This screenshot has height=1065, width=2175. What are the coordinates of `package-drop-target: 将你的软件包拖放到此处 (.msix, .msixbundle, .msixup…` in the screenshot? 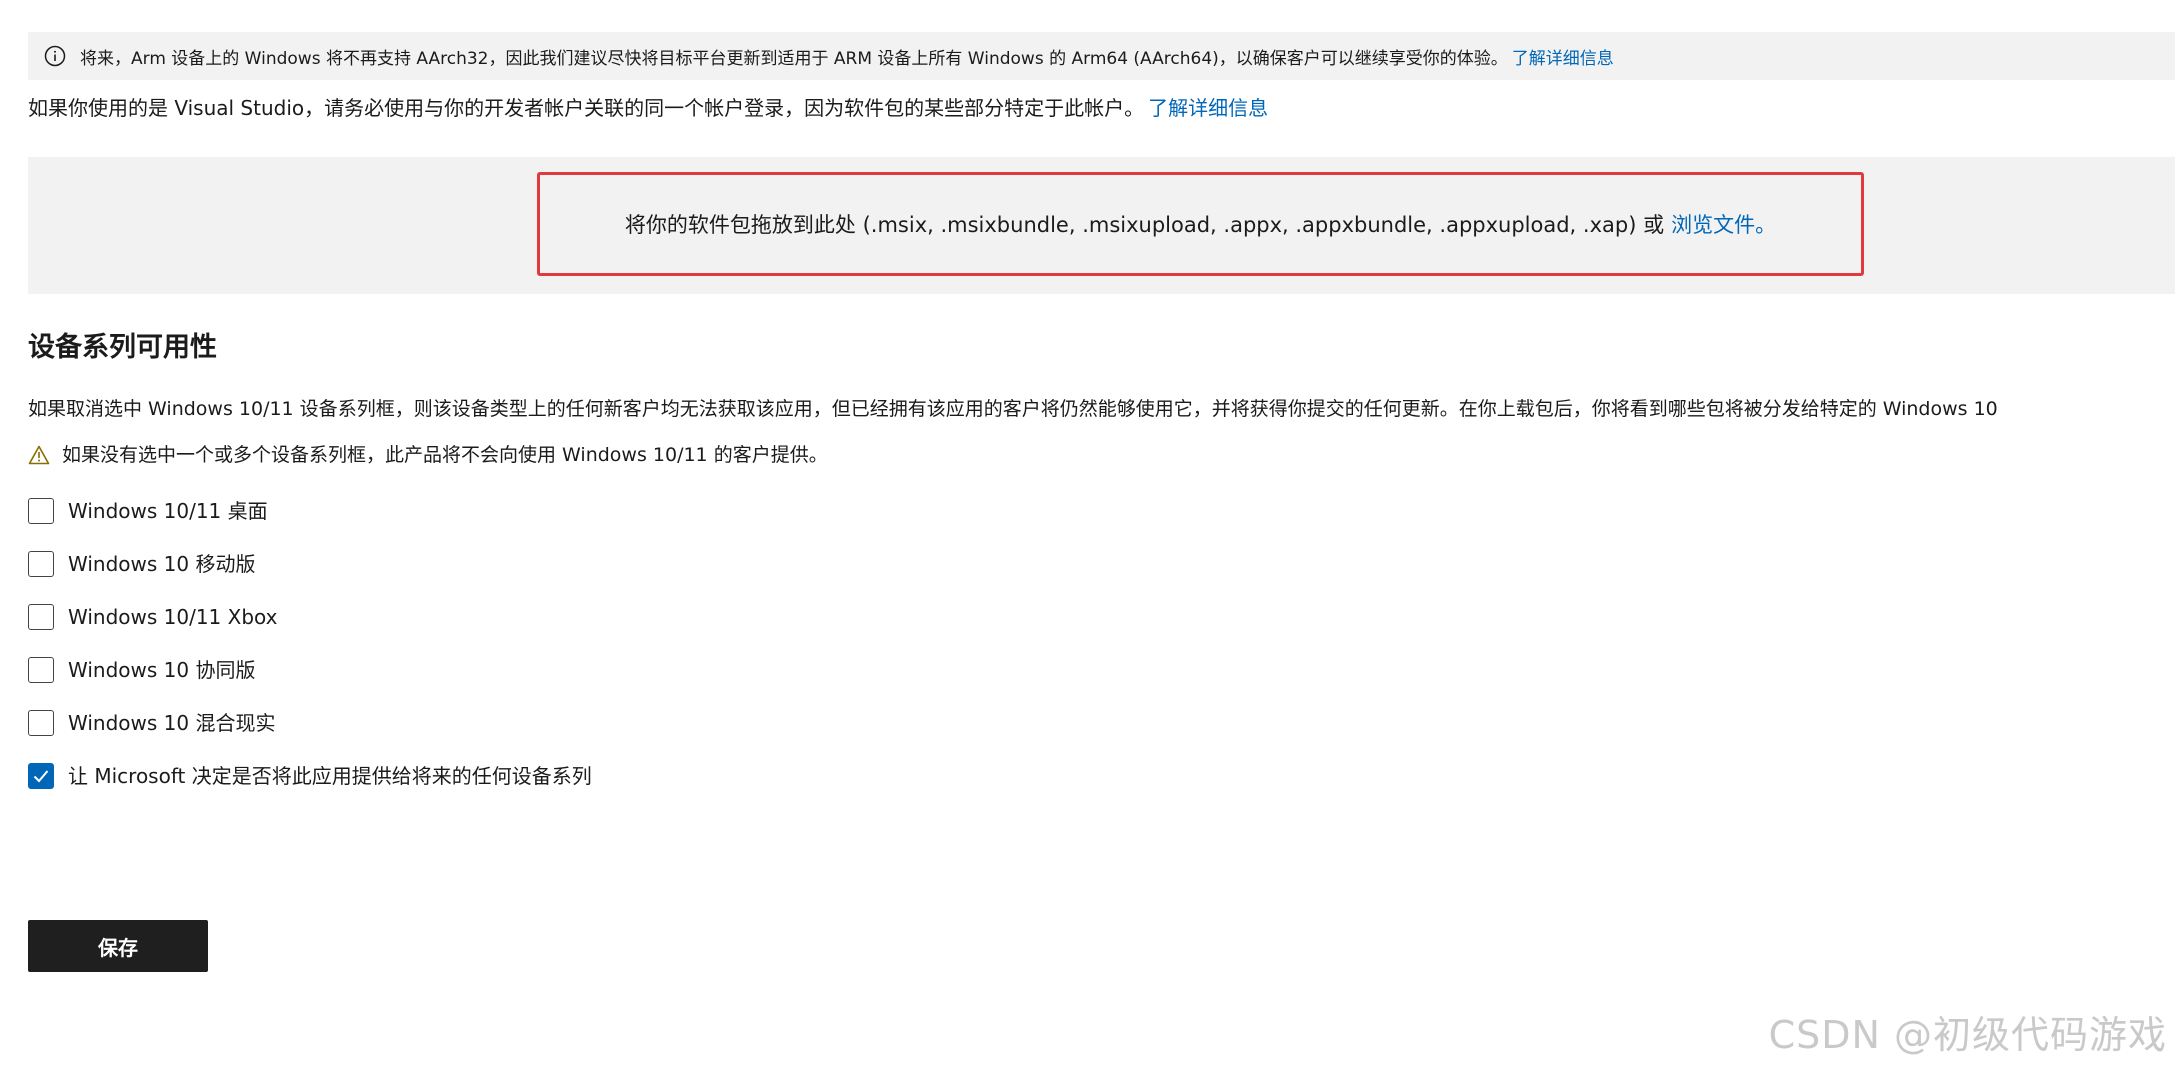 It's located at (1200, 224).